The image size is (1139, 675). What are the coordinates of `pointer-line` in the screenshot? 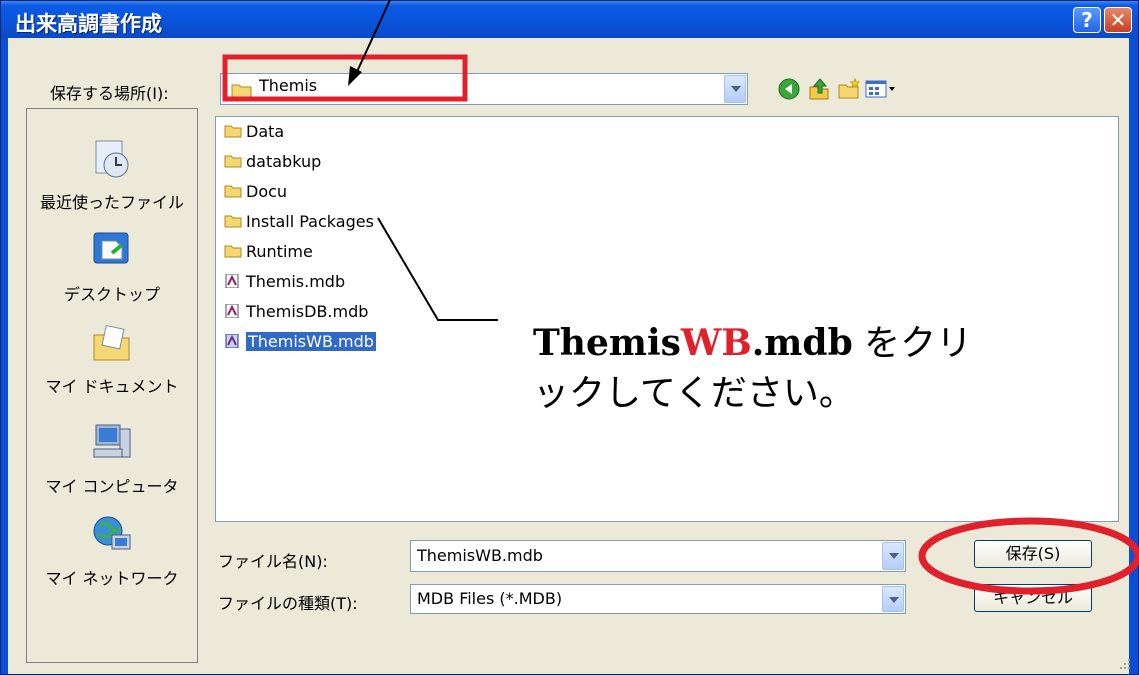 It's located at (372, 38).